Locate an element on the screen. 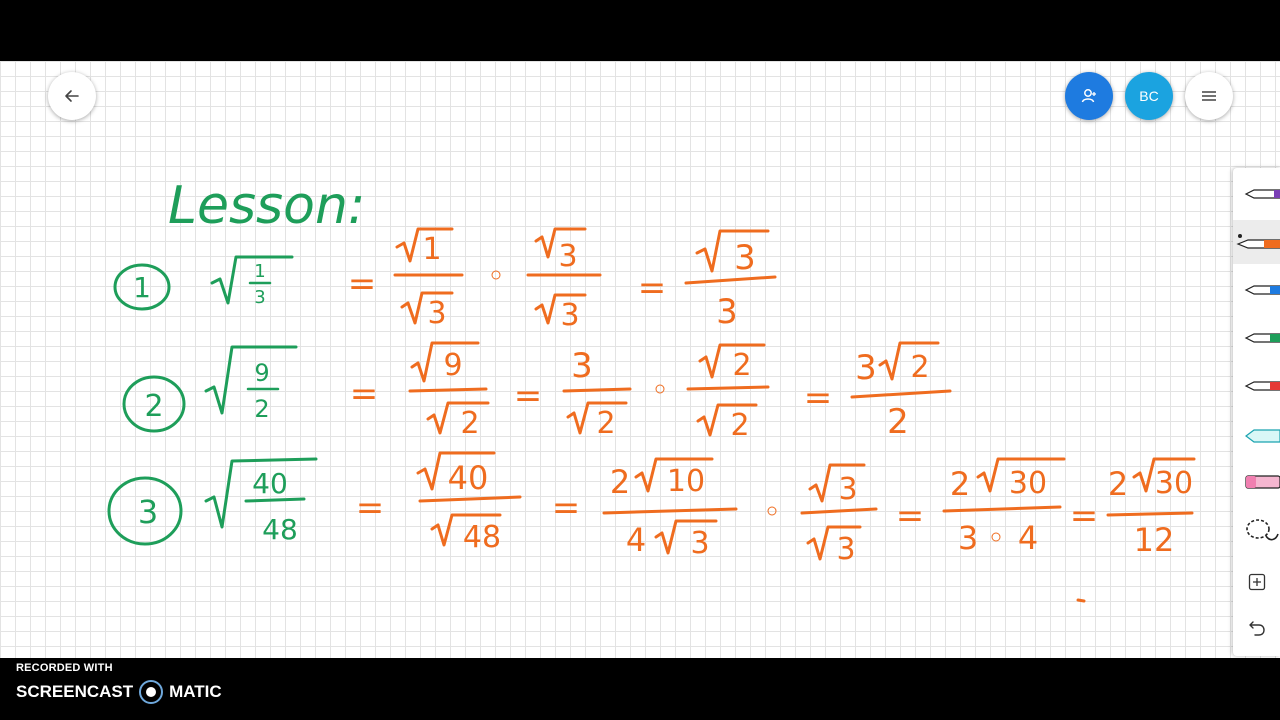  pen-toolbar is located at coordinates (1256, 412).